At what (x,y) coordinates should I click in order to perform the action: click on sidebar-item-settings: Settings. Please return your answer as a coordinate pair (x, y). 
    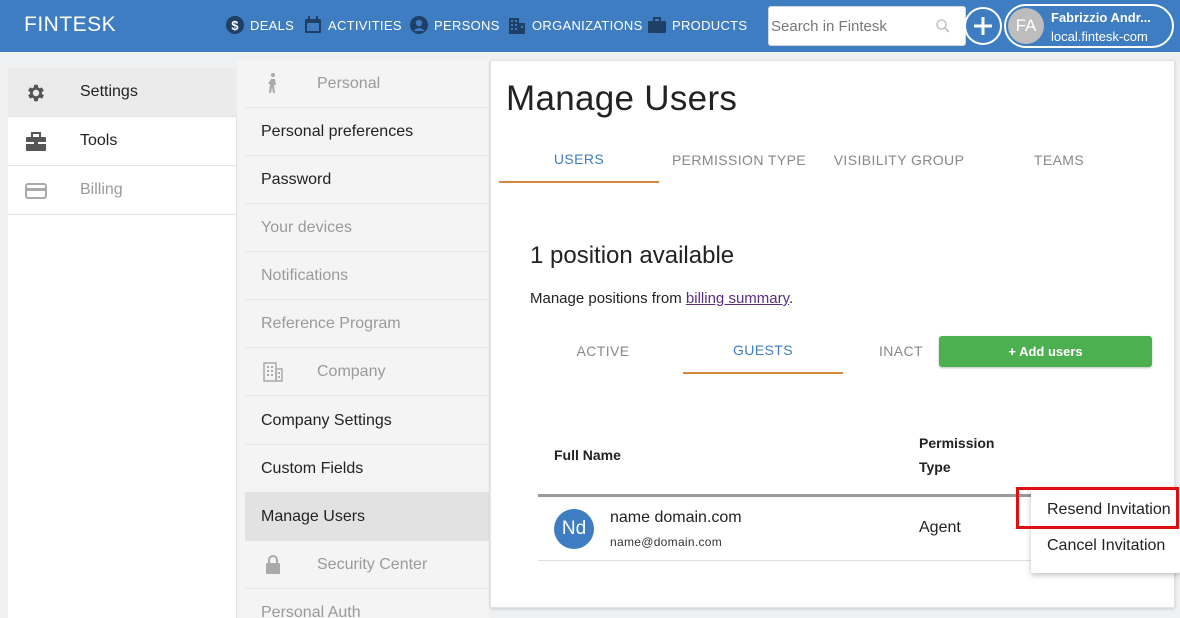
    Looking at the image, I should click on (122, 92).